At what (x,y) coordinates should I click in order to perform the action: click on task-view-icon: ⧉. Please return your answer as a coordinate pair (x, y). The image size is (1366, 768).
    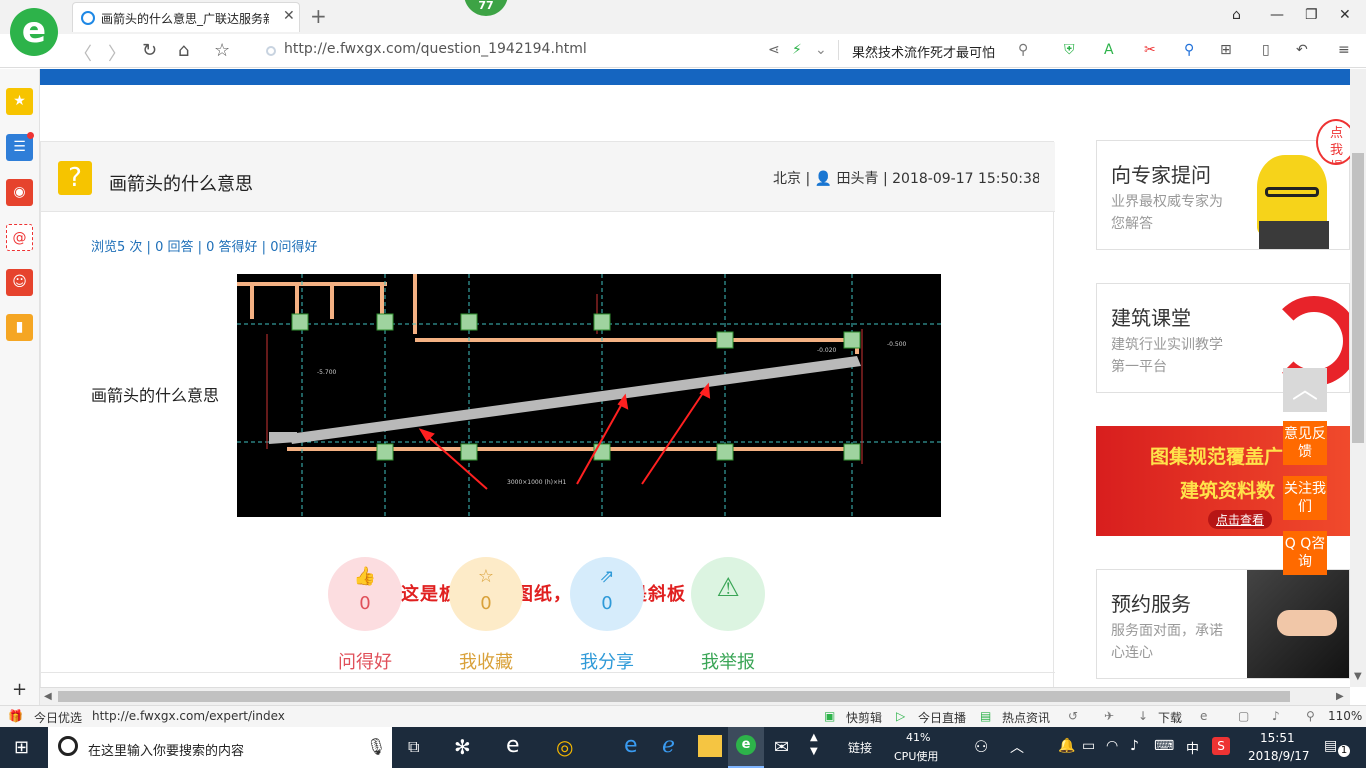
    Looking at the image, I should click on (413, 747).